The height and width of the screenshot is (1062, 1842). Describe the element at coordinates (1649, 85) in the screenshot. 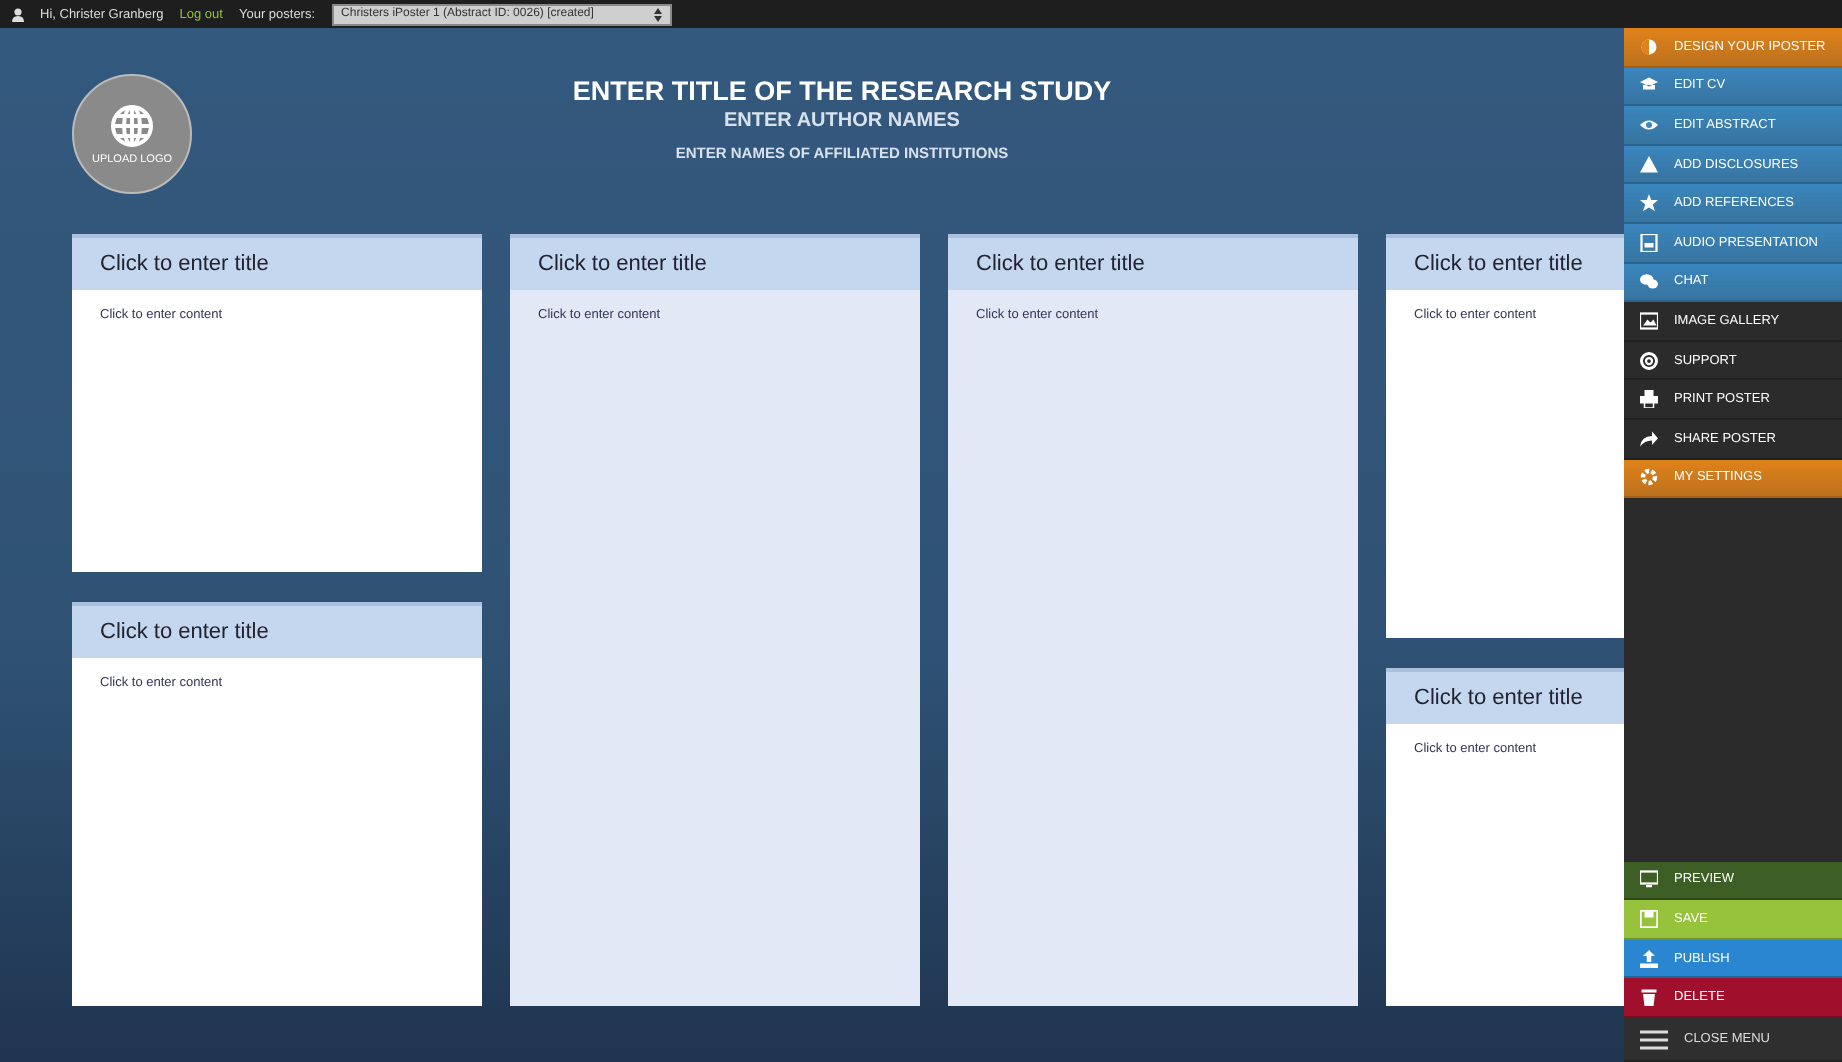

I see `graduation-cap-icon` at that location.